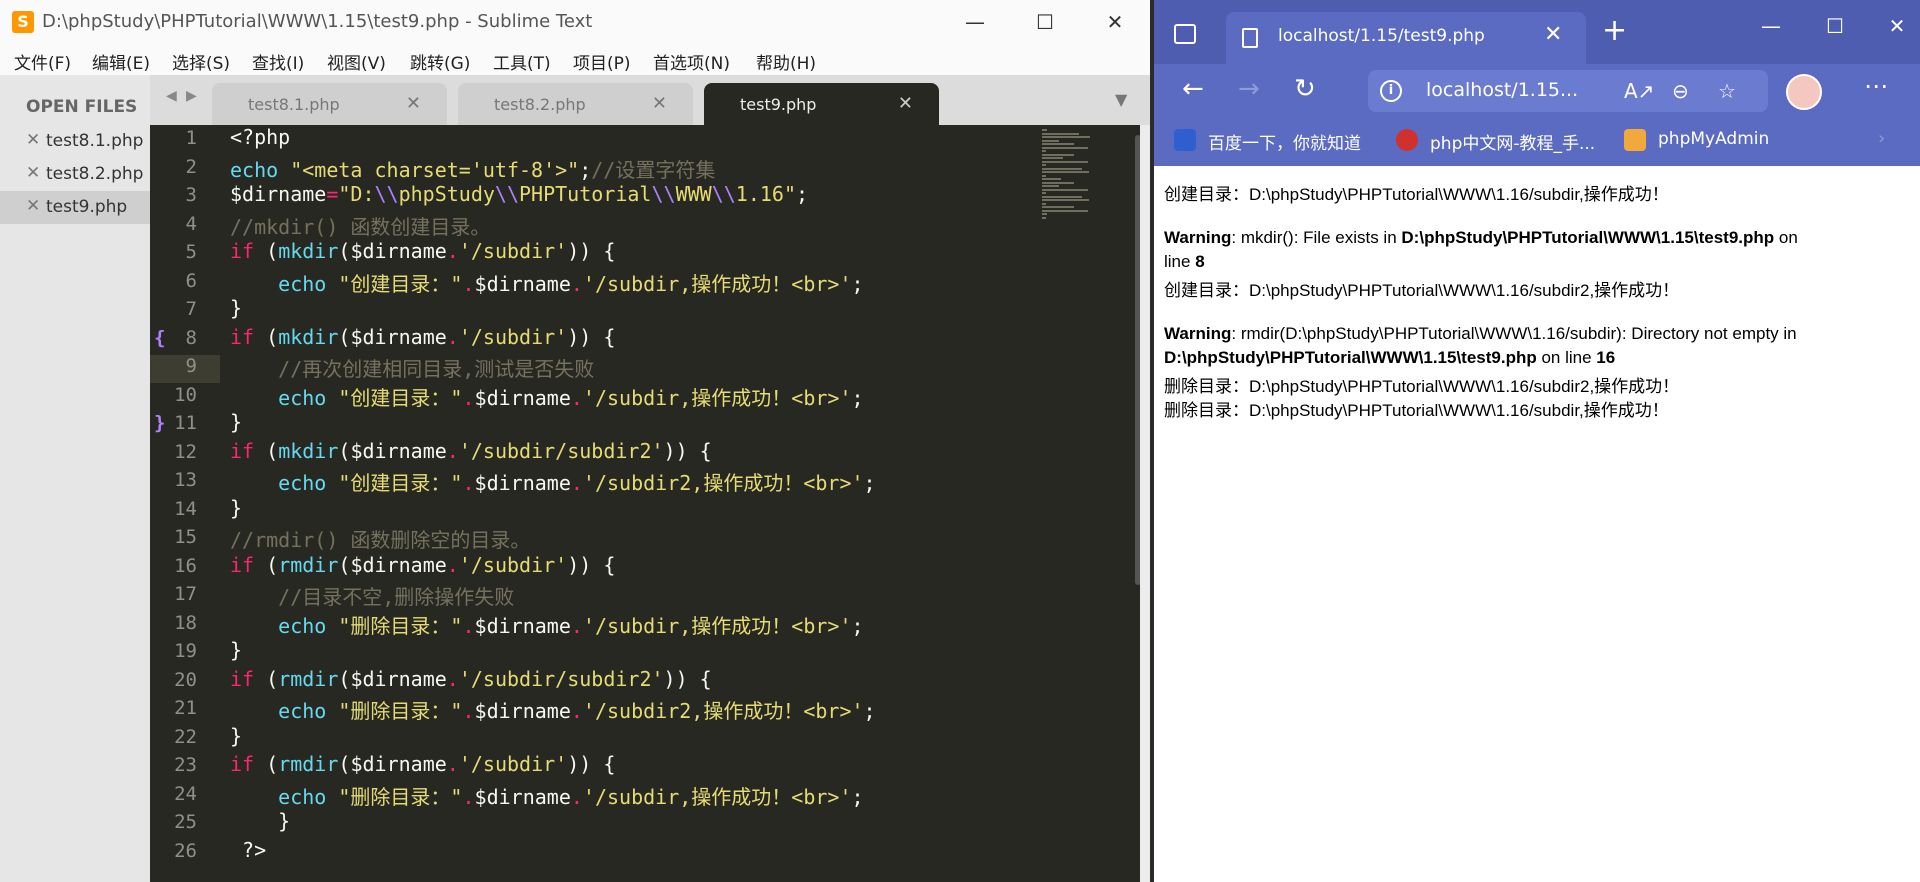 This screenshot has width=1920, height=882. I want to click on menu-project: 项目(P), so click(602, 61).